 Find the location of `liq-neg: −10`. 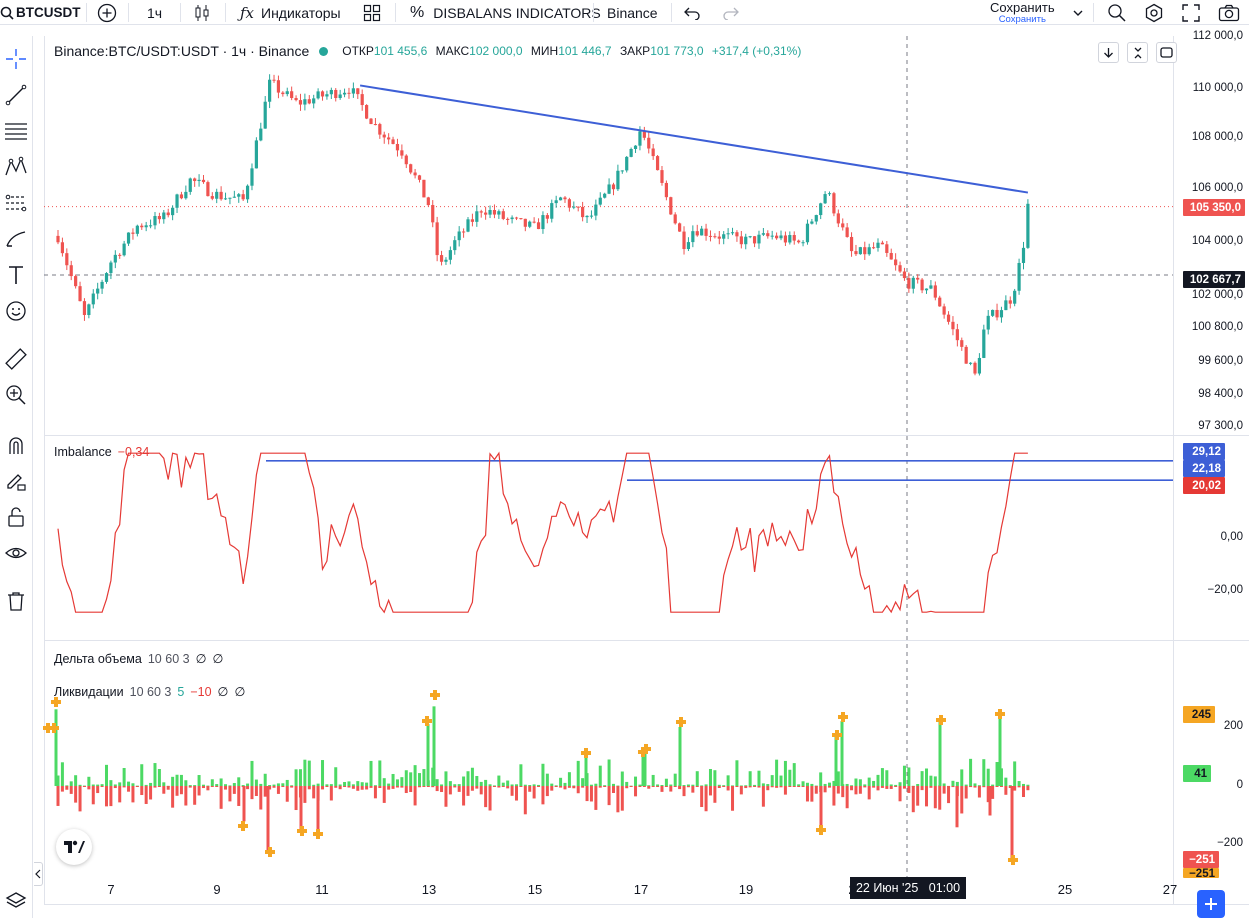

liq-neg: −10 is located at coordinates (201, 691).